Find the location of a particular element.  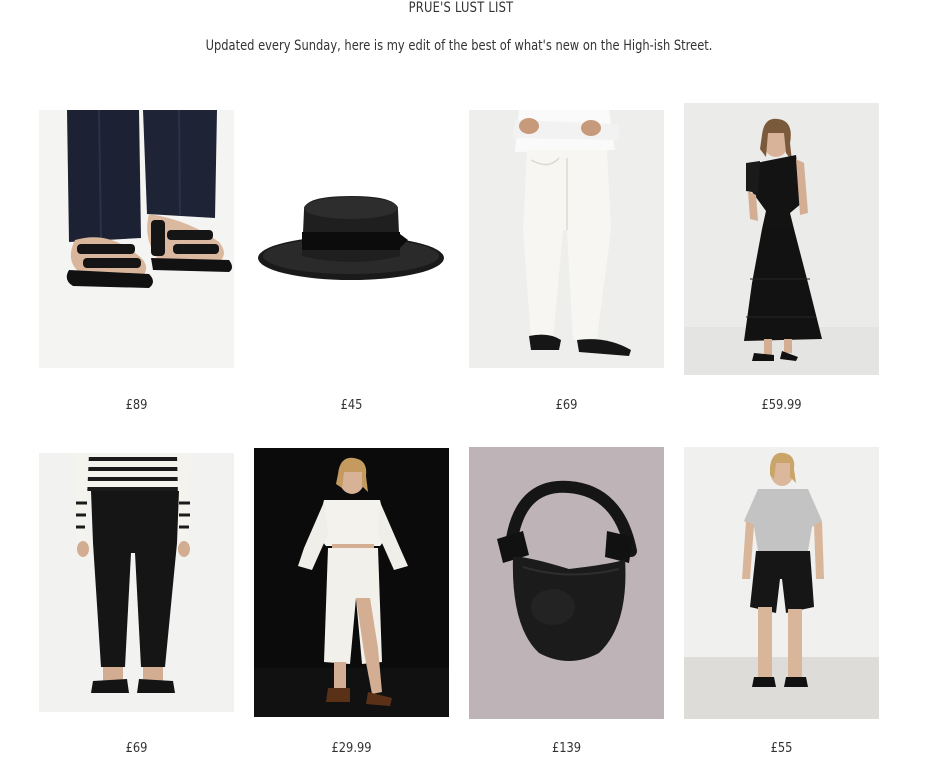

product-card-handbag is located at coordinates (566, 583).